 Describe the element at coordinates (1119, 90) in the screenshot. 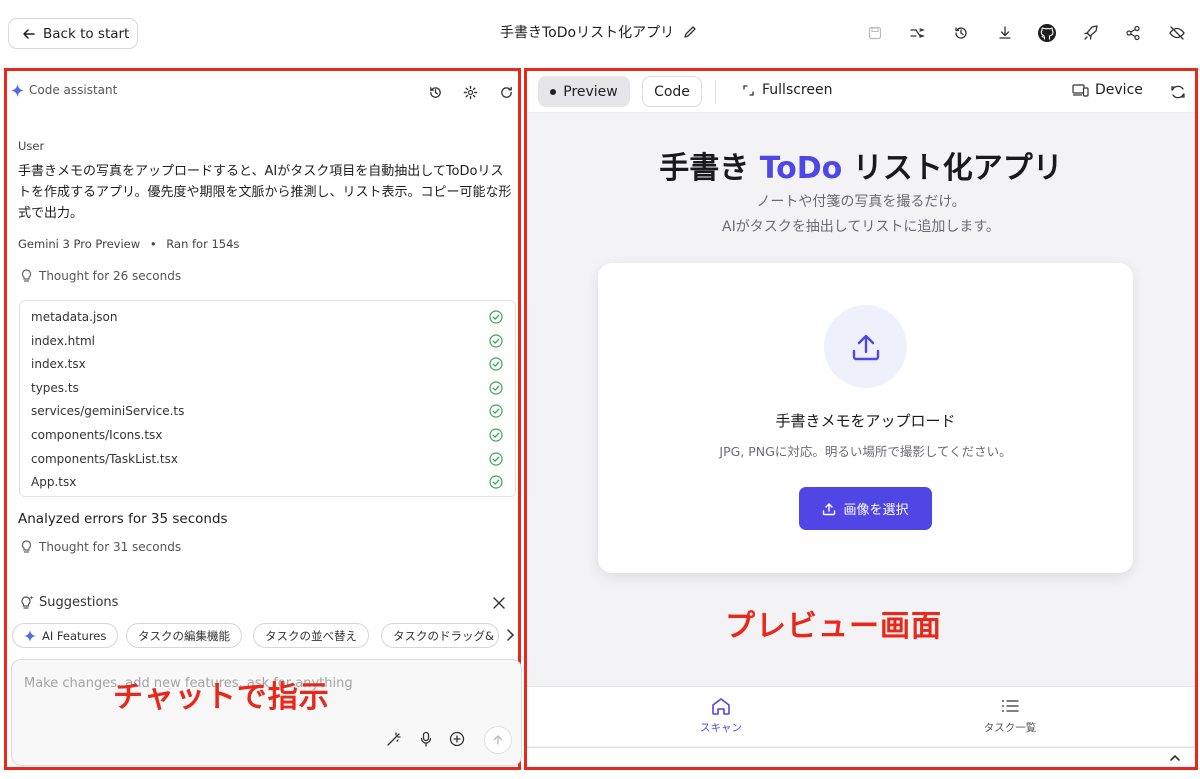

I see `device-label: Device` at that location.